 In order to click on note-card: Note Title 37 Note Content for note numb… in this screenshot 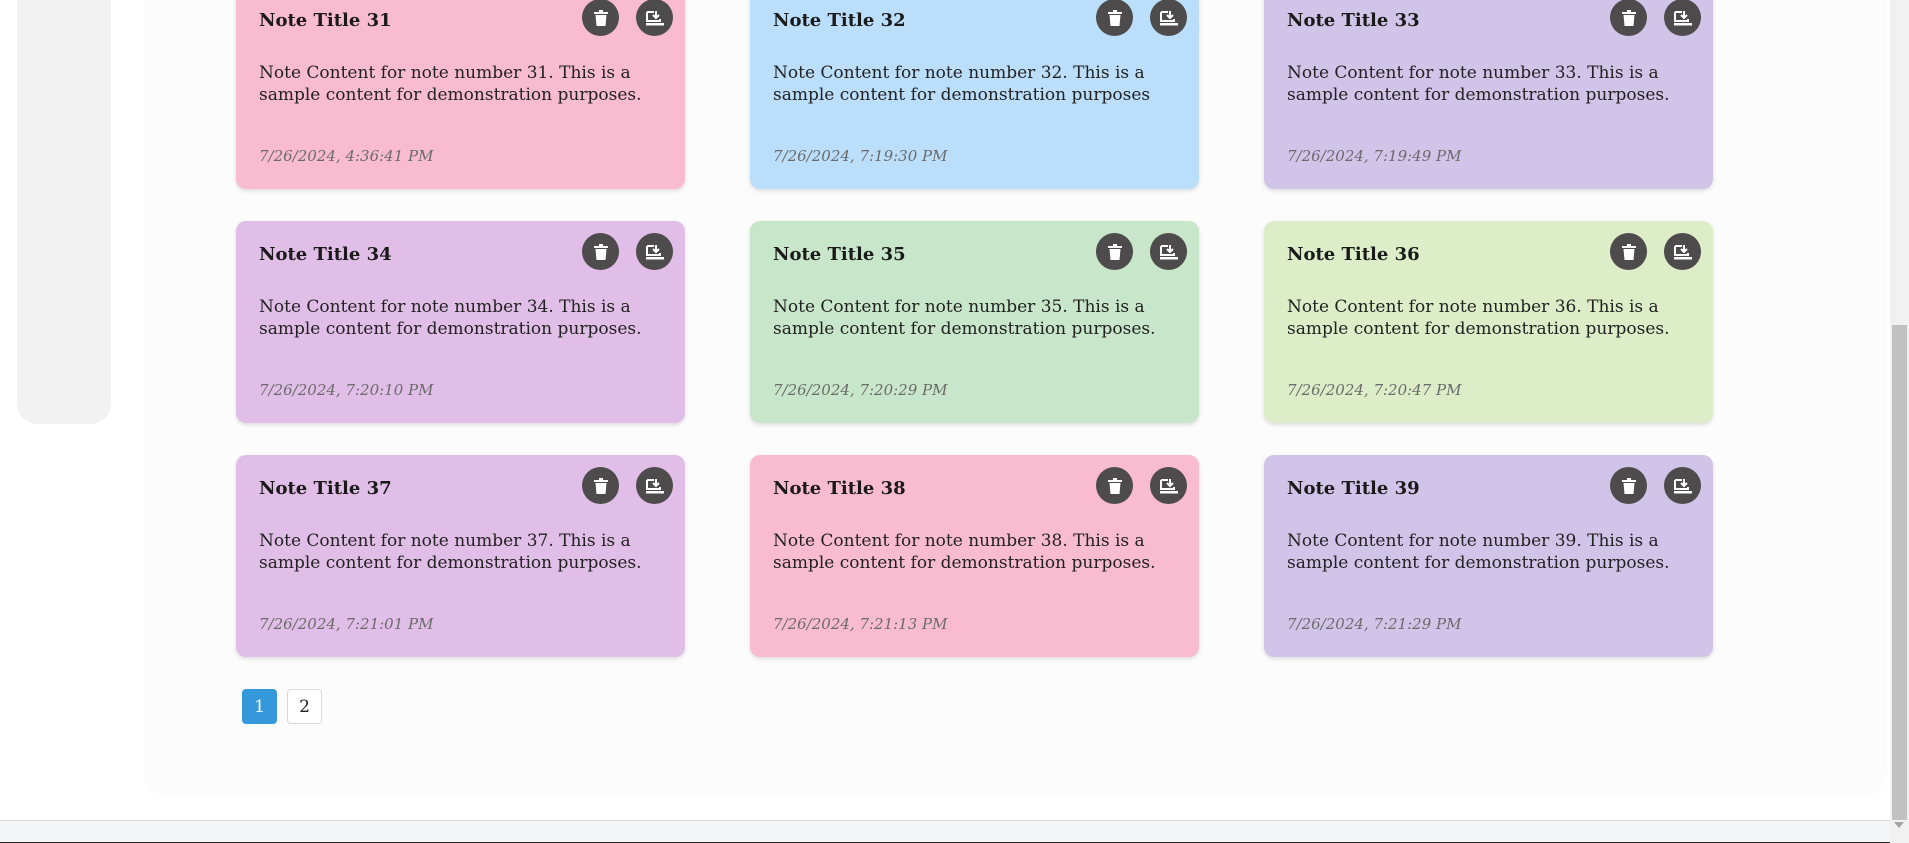, I will do `click(460, 556)`.